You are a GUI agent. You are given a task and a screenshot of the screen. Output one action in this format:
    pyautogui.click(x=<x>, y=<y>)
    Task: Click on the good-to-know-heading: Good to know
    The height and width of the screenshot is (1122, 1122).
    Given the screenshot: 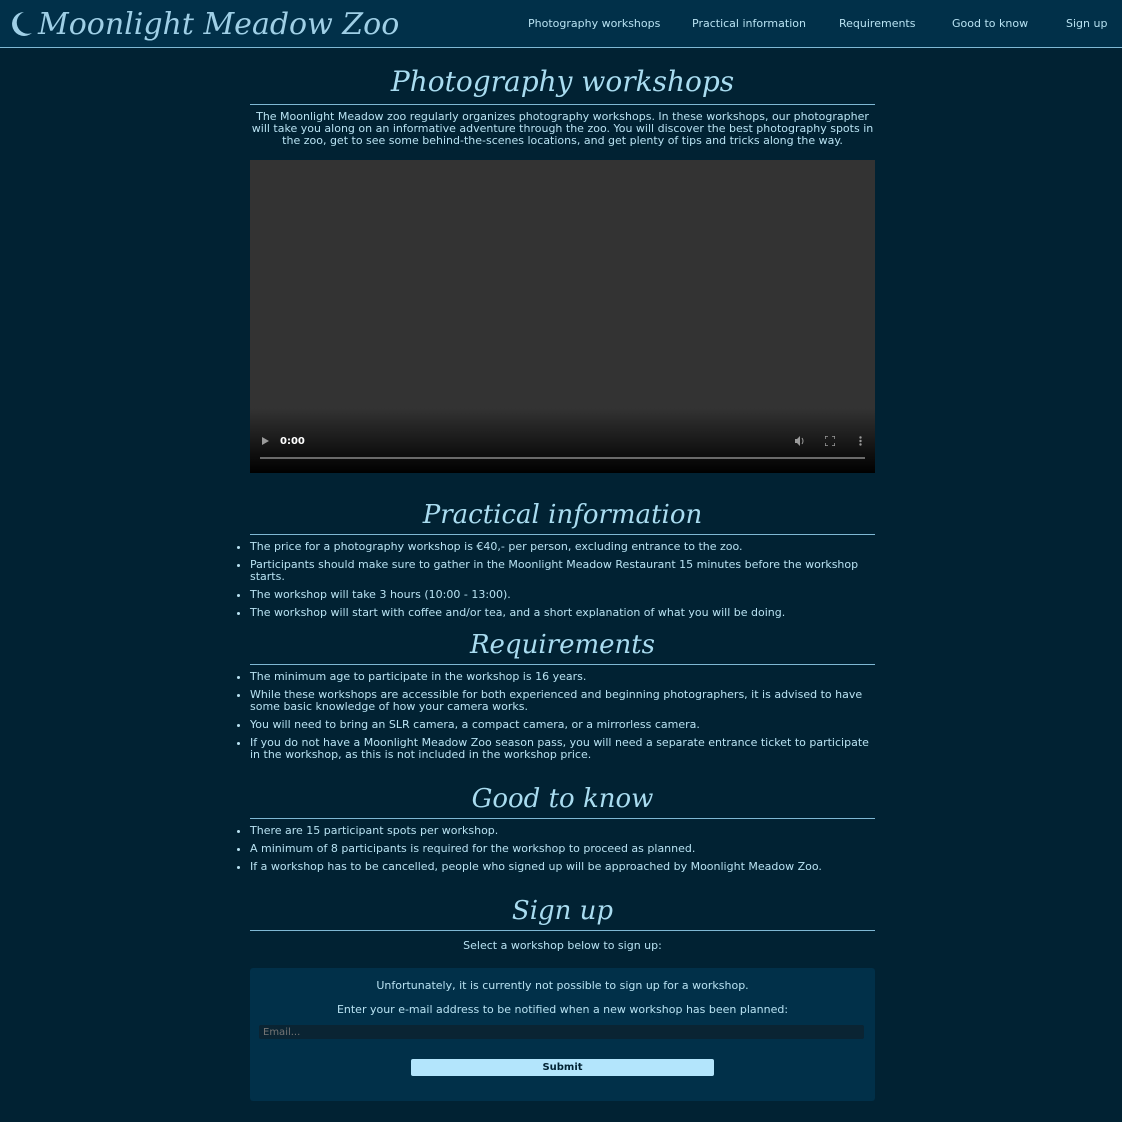 What is the action you would take?
    pyautogui.click(x=562, y=800)
    